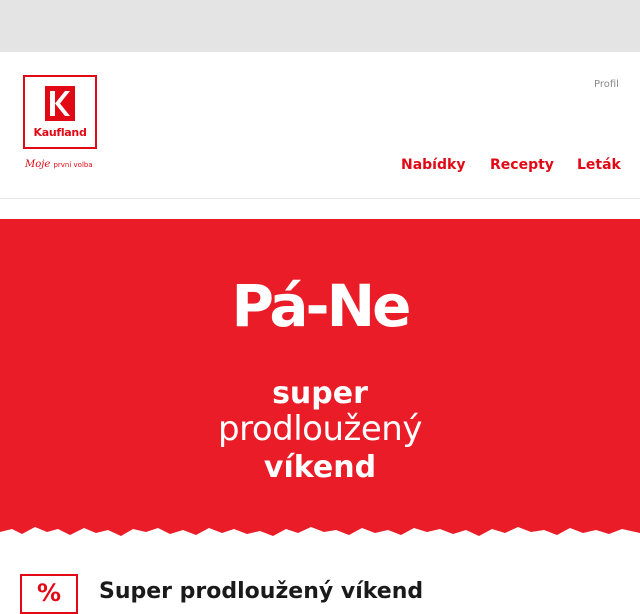 The height and width of the screenshot is (614, 640). Describe the element at coordinates (599, 167) in the screenshot. I see `nav-item-letak: Leták` at that location.